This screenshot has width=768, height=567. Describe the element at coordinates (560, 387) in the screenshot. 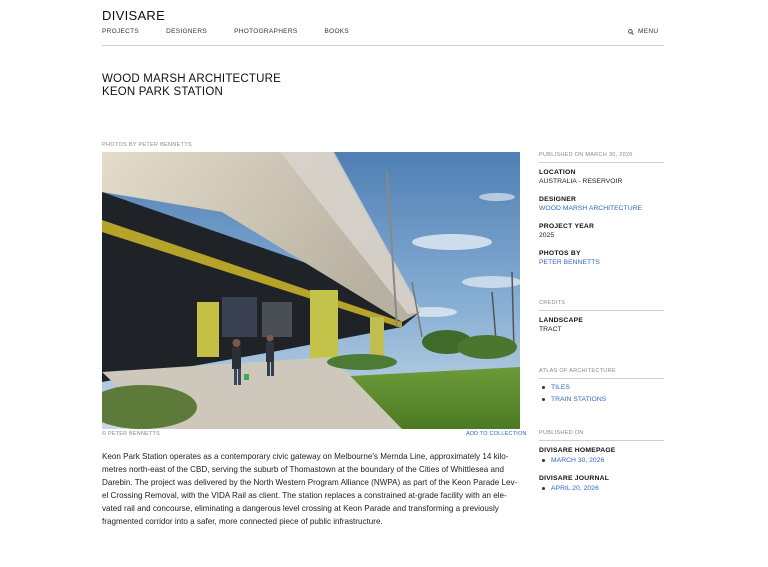

I see `atlas-item-label: TILES` at that location.